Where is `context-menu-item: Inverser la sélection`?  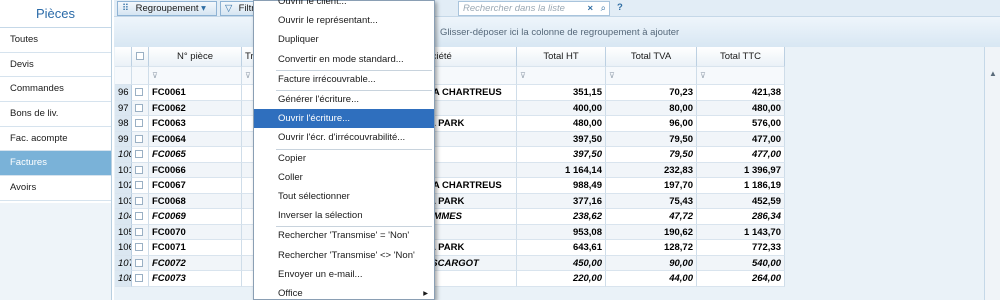 context-menu-item: Inverser la sélection is located at coordinates (344, 215).